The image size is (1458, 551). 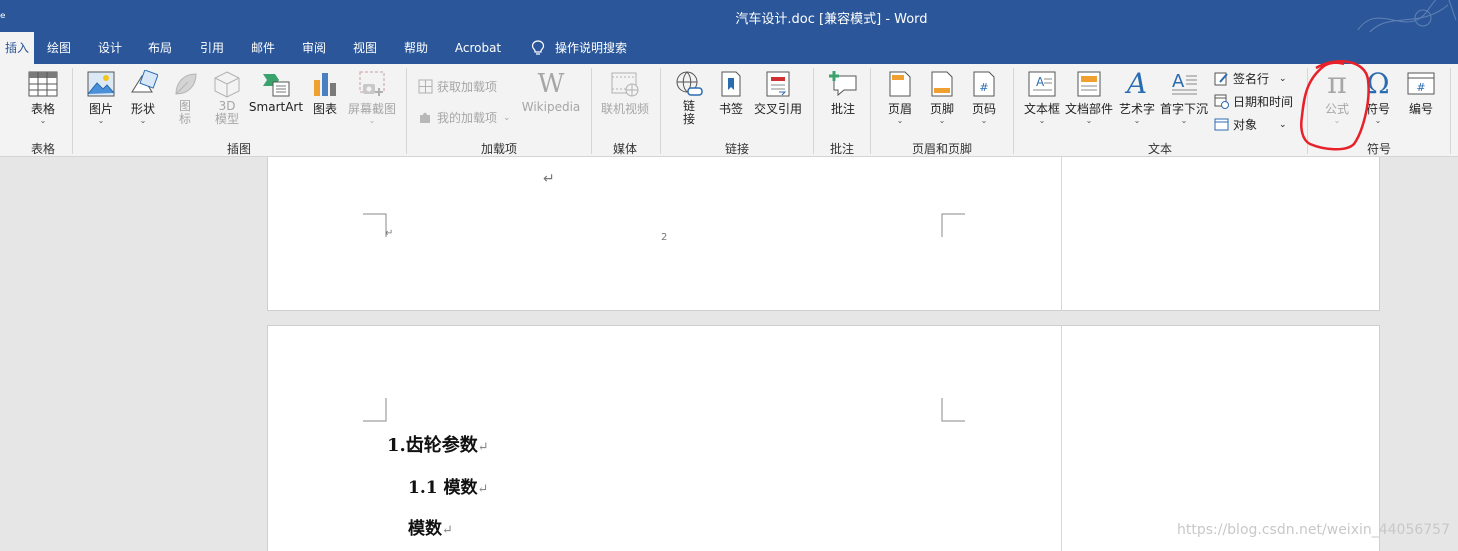 I want to click on header-button: 页眉 ⌄, so click(x=900, y=97).